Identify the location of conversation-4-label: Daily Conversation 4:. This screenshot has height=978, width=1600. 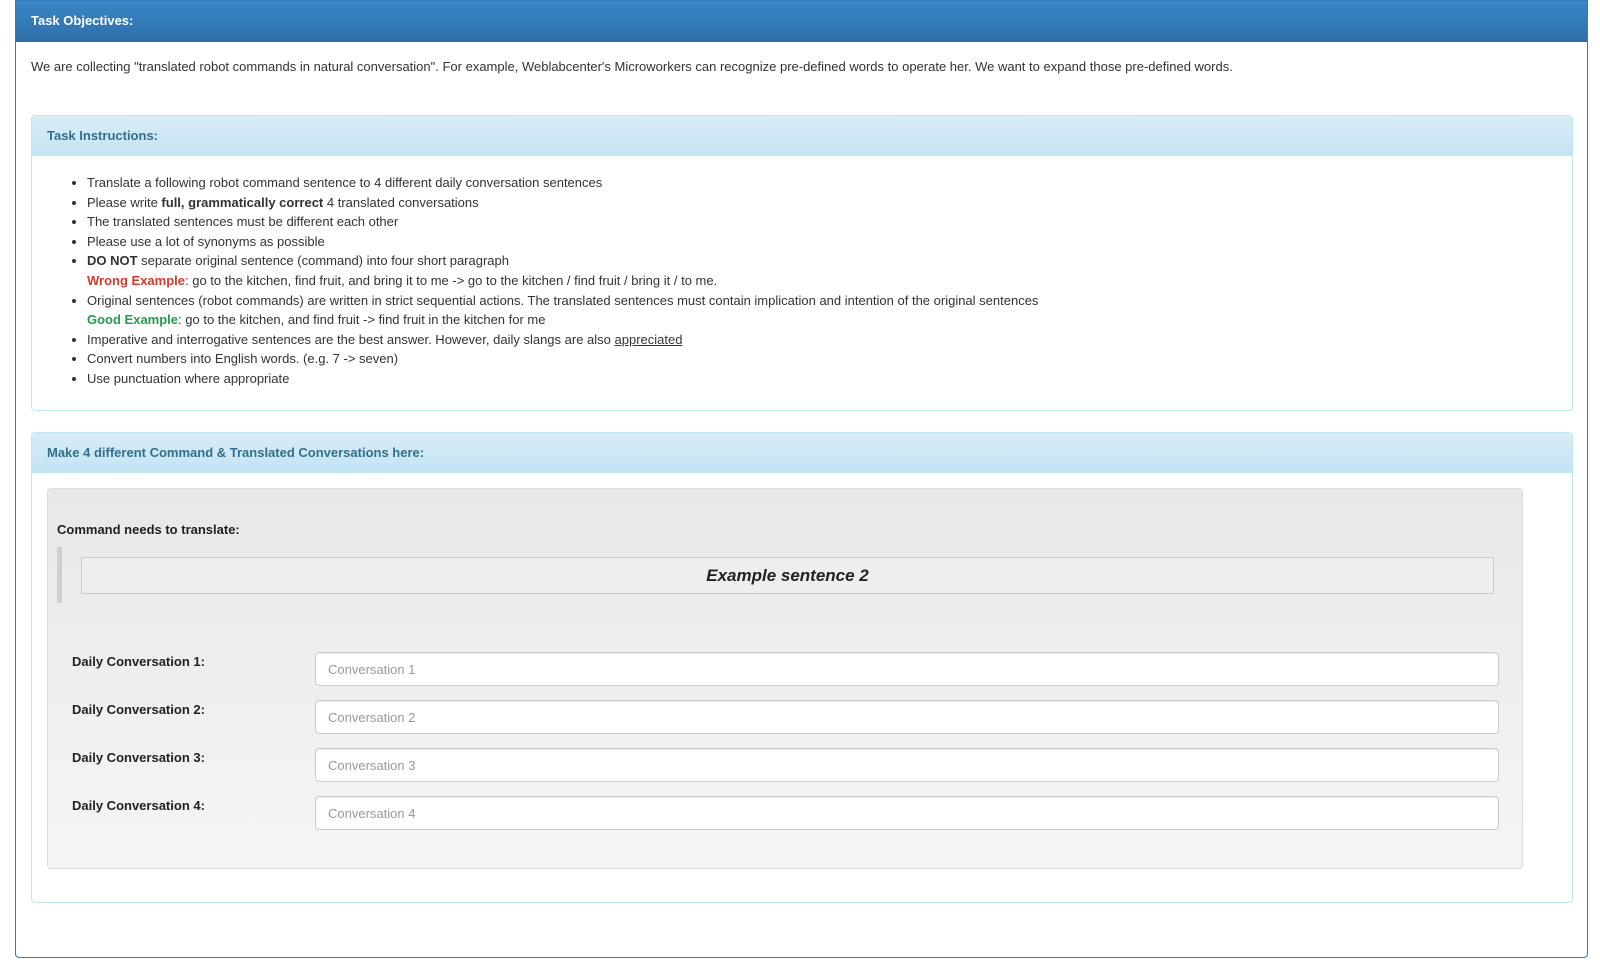
(138, 805).